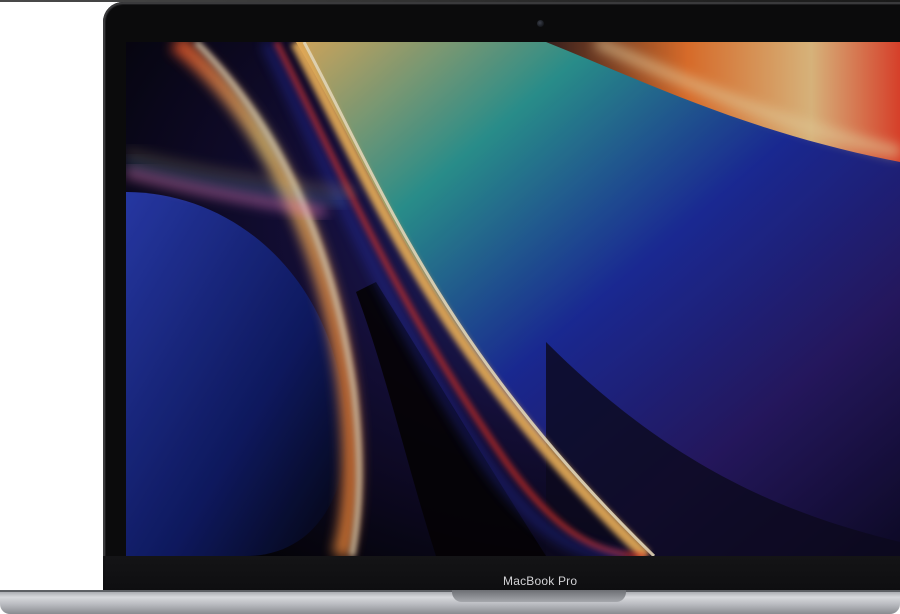 The height and width of the screenshot is (614, 900). Describe the element at coordinates (450, 602) in the screenshot. I see `laptop-base` at that location.